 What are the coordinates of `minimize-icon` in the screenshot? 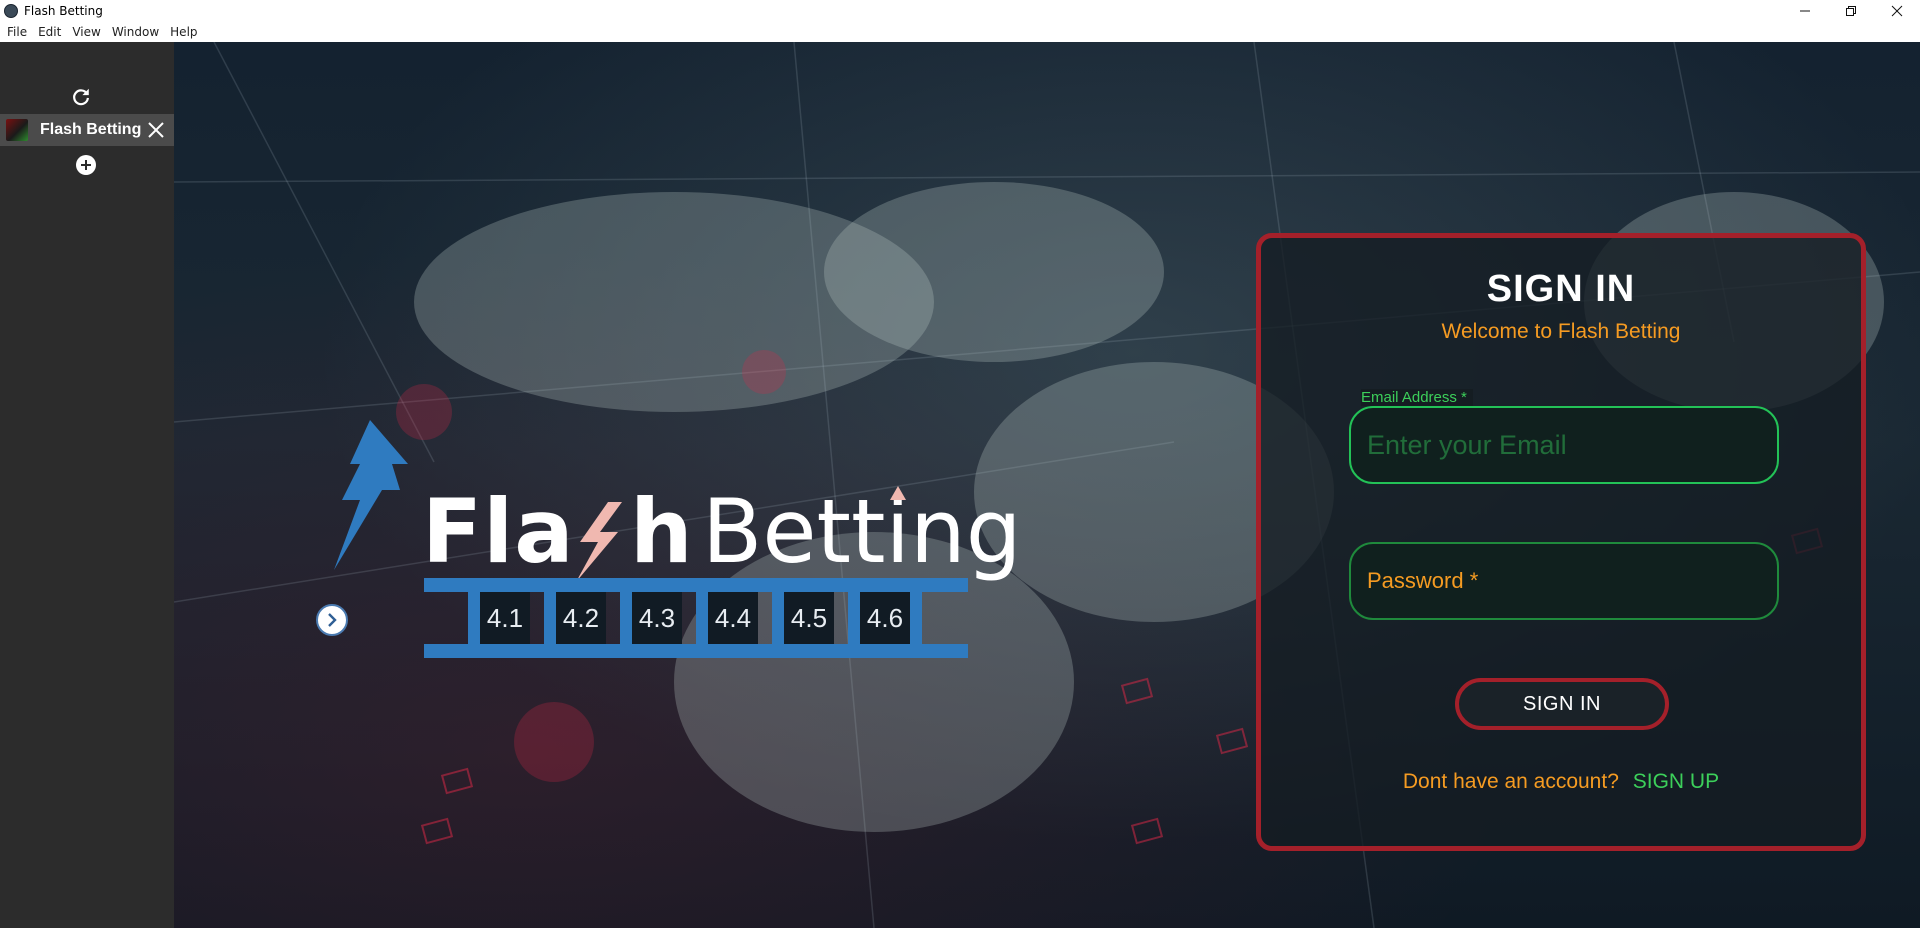 It's located at (1805, 11).